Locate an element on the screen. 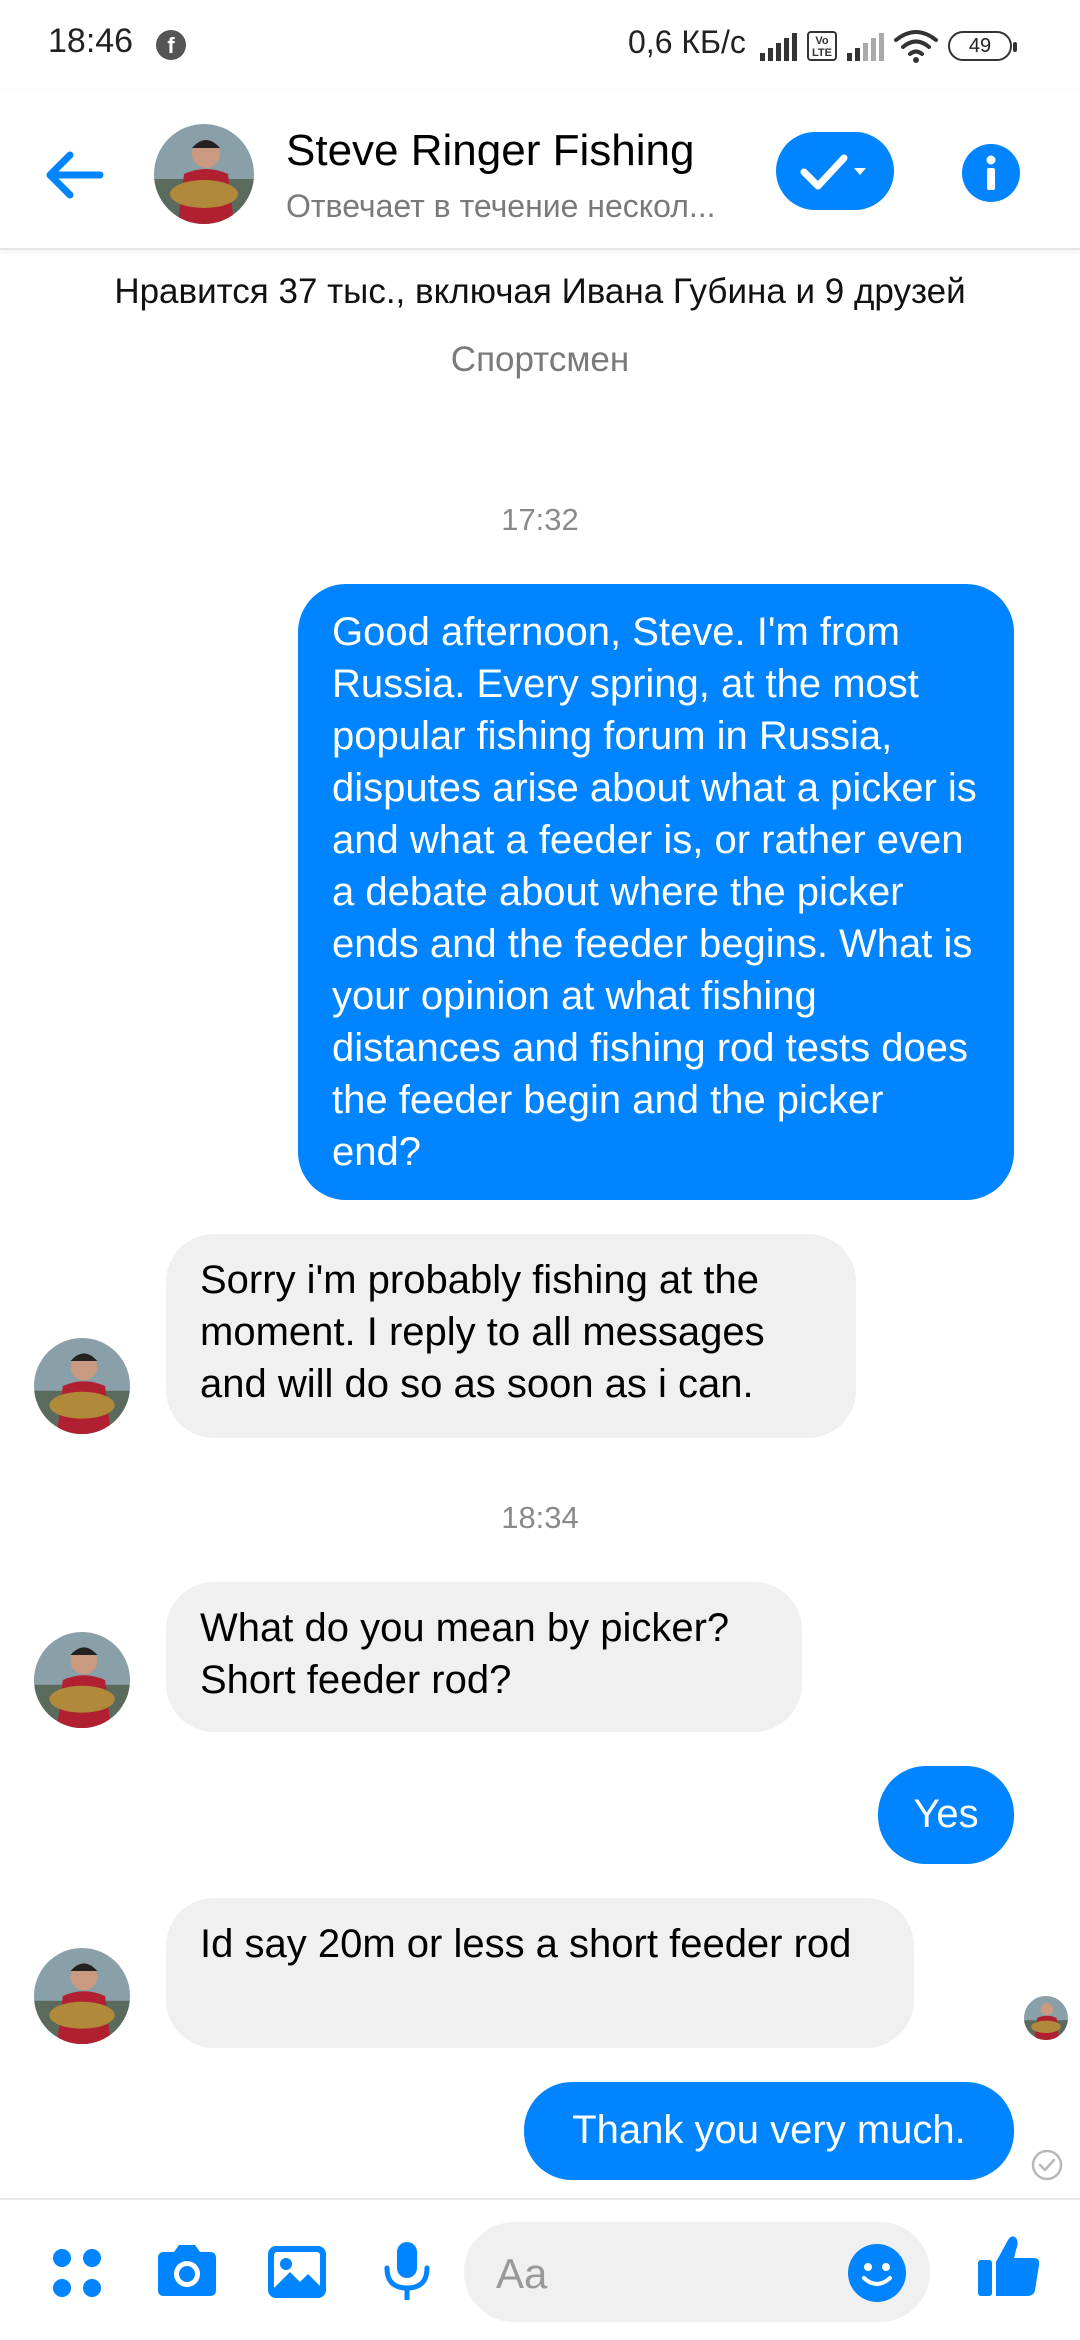 Image resolution: width=1080 pixels, height=2340 pixels. message-composer: Aa is located at coordinates (540, 2269).